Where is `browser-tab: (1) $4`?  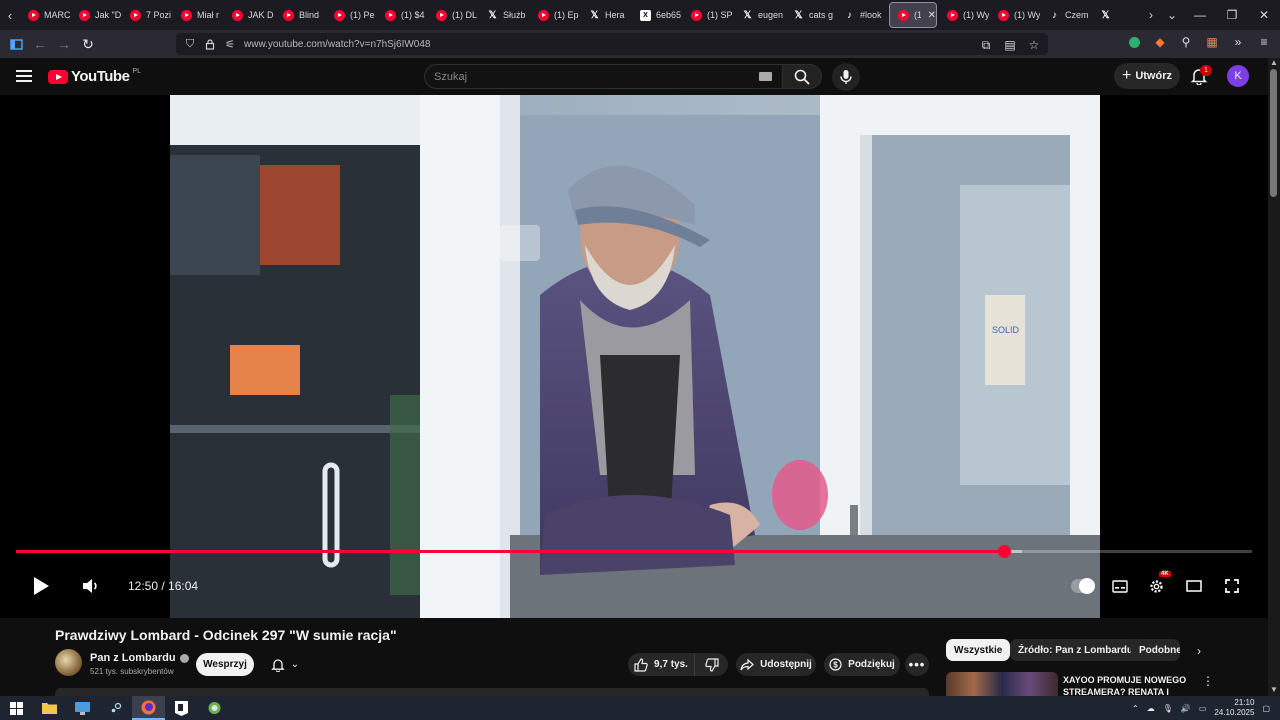 browser-tab: (1) $4 is located at coordinates (402, 15).